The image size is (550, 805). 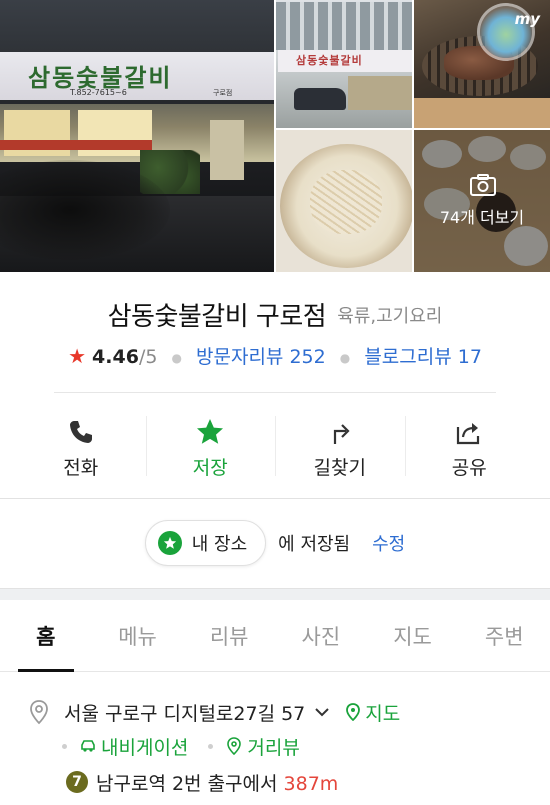 What do you see at coordinates (322, 712) in the screenshot?
I see `chevron-down-icon` at bounding box center [322, 712].